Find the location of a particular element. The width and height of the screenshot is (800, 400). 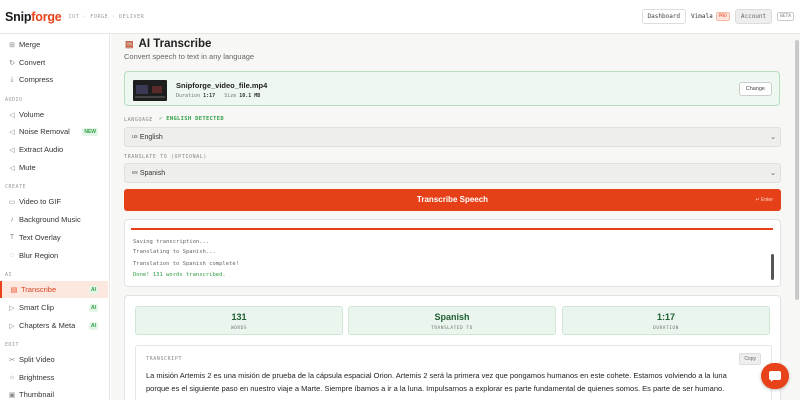

volume-icon: ◁ is located at coordinates (12, 115).